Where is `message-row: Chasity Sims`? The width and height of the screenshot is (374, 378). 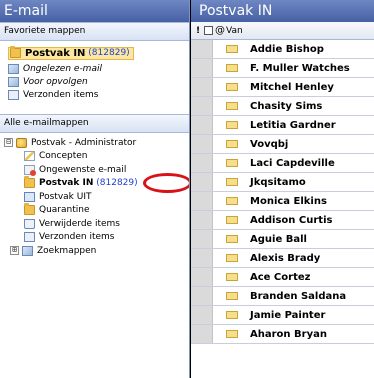
message-row: Chasity Sims is located at coordinates (282, 106).